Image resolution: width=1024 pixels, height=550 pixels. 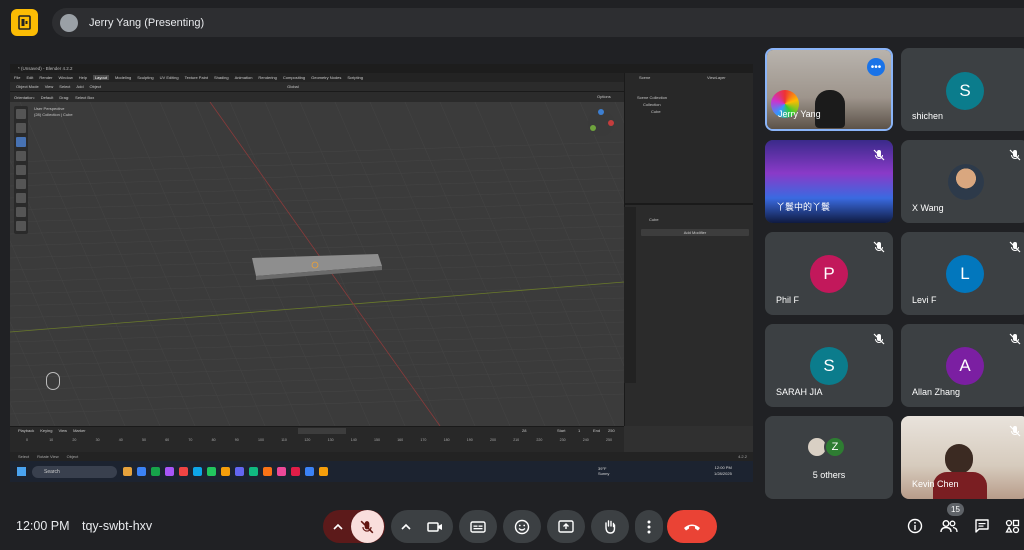 I want to click on viewport-menu-item: Object Mode, so click(x=27, y=86).